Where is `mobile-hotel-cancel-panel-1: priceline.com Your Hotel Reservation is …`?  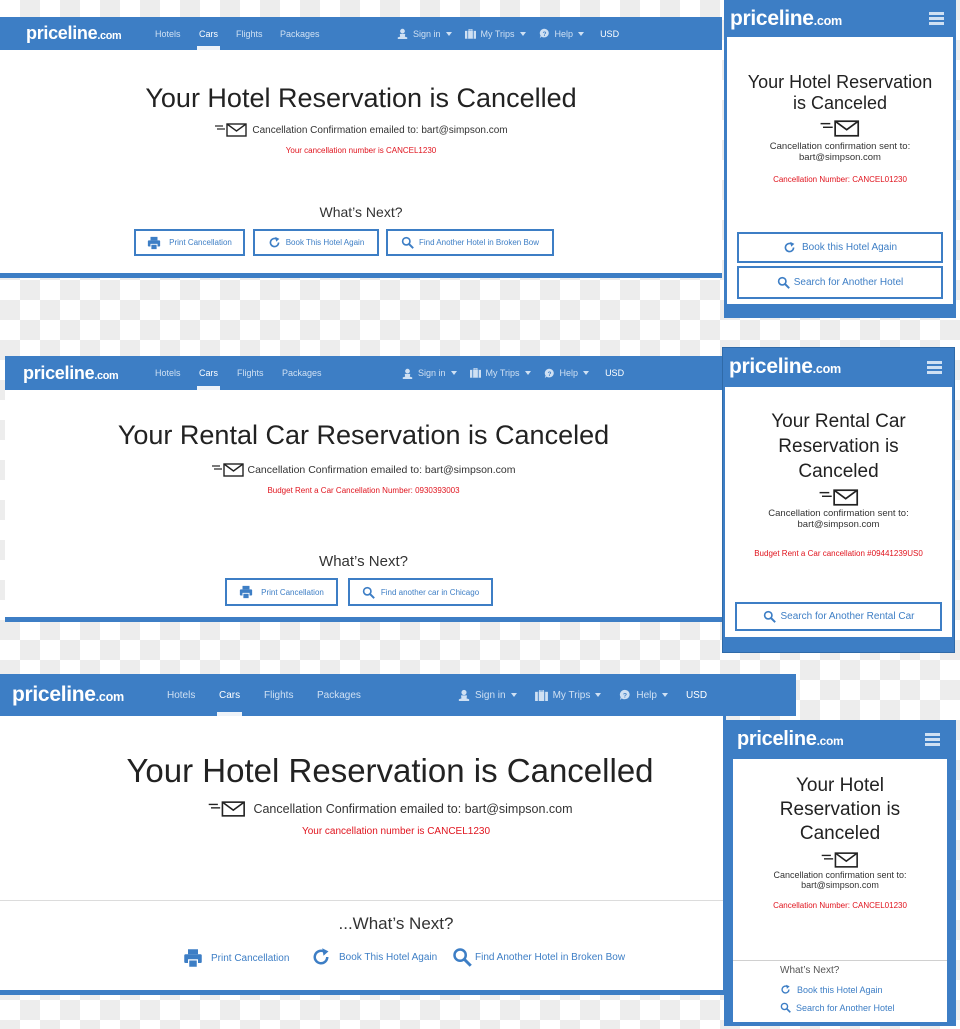 mobile-hotel-cancel-panel-1: priceline.com Your Hotel Reservation is … is located at coordinates (840, 159).